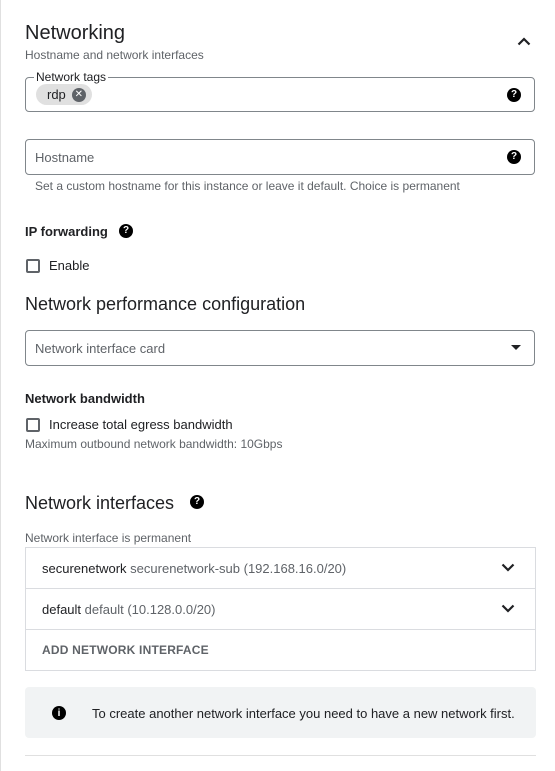 This screenshot has height=771, width=555. What do you see at coordinates (62, 609) in the screenshot?
I see `interface-network-name: default` at bounding box center [62, 609].